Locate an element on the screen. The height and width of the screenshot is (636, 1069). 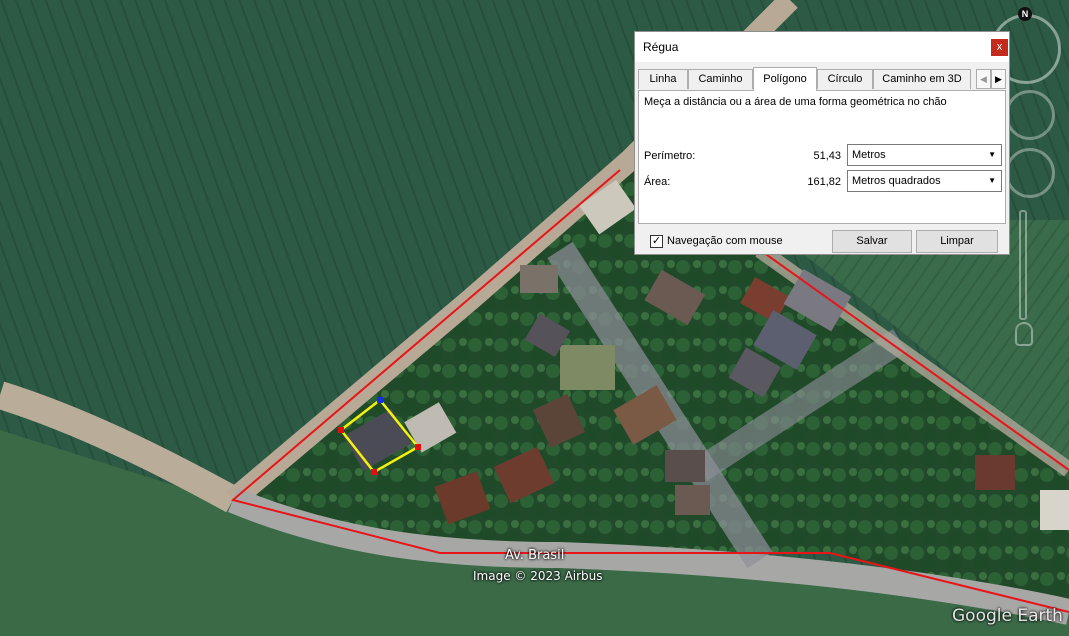
imagery-credit: Image © 2023 Airbus is located at coordinates (538, 576).